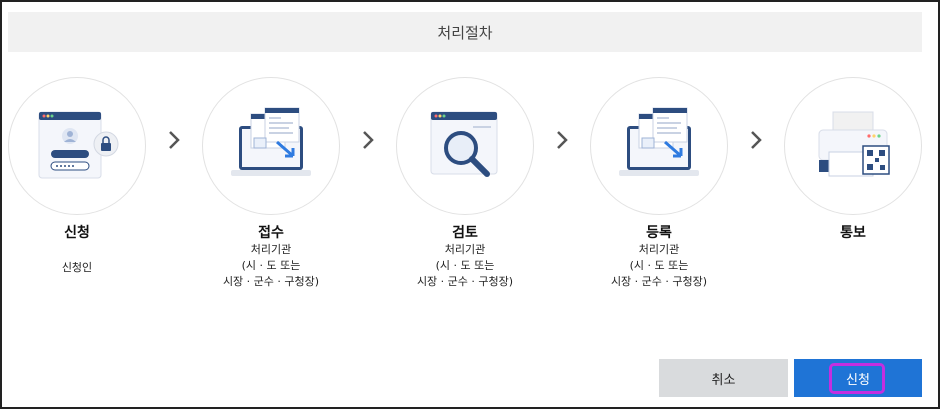  Describe the element at coordinates (271, 233) in the screenshot. I see `step-receipt-title: 접수` at that location.